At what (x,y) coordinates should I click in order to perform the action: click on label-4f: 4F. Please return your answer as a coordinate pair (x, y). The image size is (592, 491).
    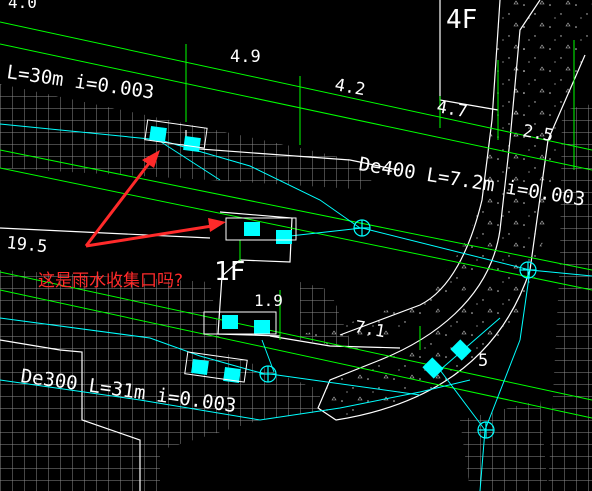
    Looking at the image, I should click on (461, 20).